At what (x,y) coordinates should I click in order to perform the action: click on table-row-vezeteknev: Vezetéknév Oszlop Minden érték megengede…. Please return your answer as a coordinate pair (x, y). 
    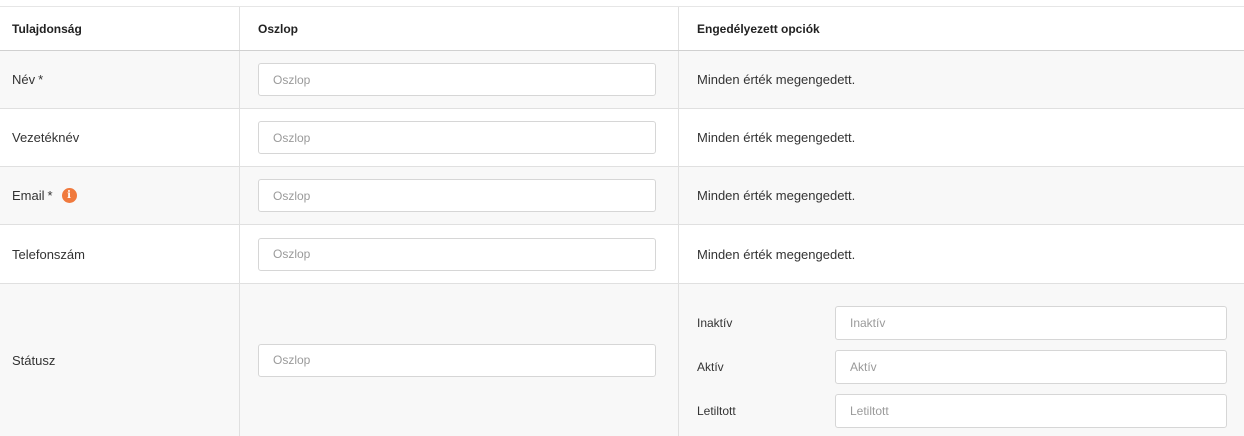
    Looking at the image, I should click on (622, 138).